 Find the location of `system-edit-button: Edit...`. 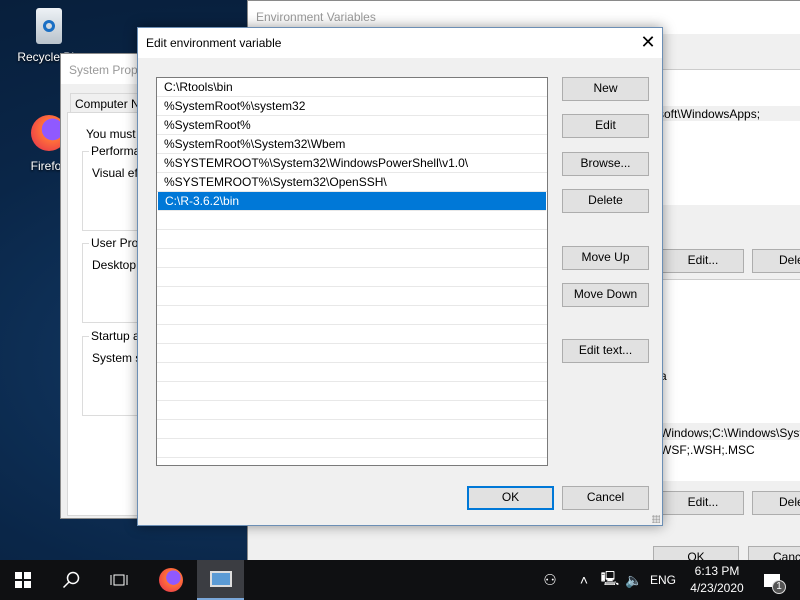

system-edit-button: Edit... is located at coordinates (703, 503).